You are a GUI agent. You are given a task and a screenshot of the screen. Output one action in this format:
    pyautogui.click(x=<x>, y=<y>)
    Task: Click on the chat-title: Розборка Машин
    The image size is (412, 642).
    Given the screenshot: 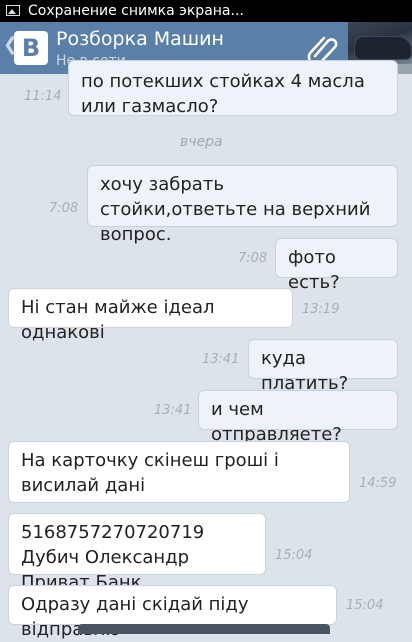 What is the action you would take?
    pyautogui.click(x=140, y=39)
    